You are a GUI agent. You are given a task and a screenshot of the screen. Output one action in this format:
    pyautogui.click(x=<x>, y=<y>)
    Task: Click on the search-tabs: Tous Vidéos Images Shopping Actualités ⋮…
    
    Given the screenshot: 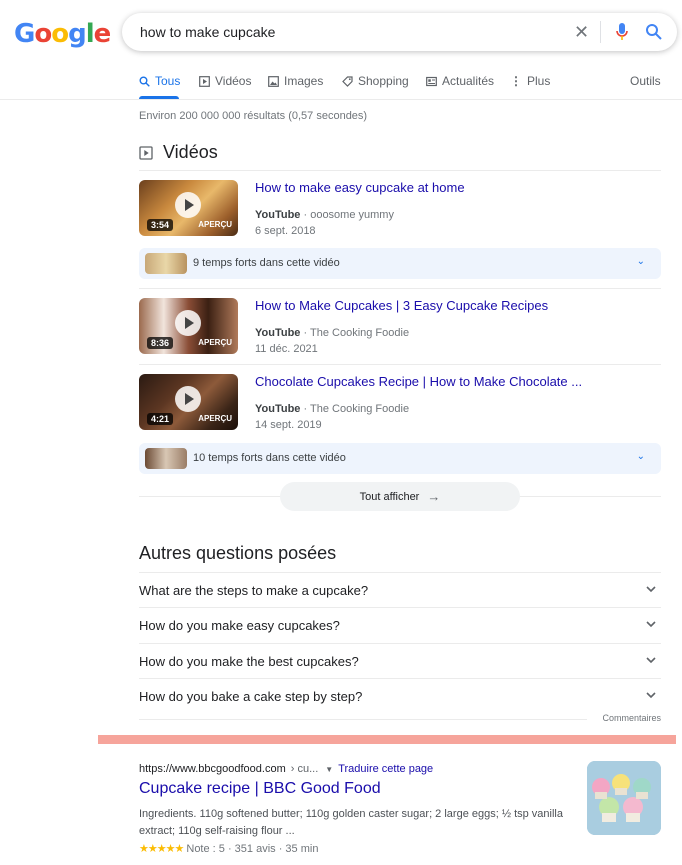 What is the action you would take?
    pyautogui.click(x=410, y=86)
    